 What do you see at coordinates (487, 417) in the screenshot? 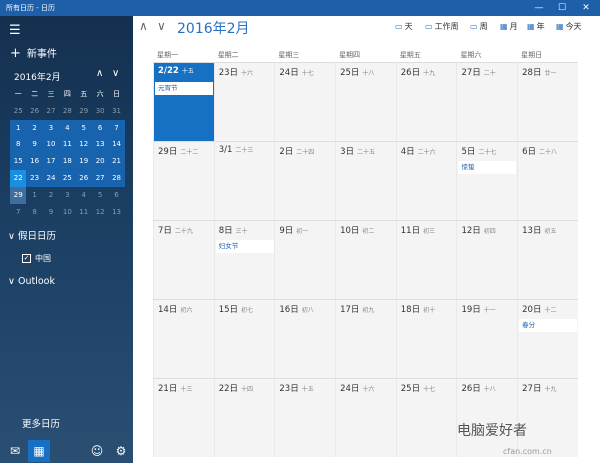
I see `calendar-day-cell: 26日 十八` at bounding box center [487, 417].